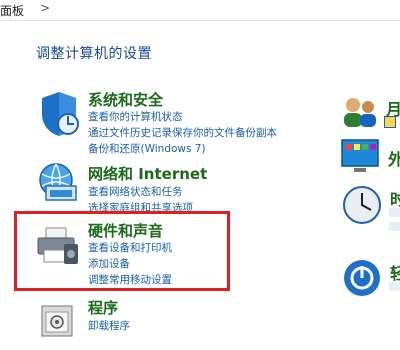  Describe the element at coordinates (109, 263) in the screenshot. I see `link-add-device: 添加设备` at that location.